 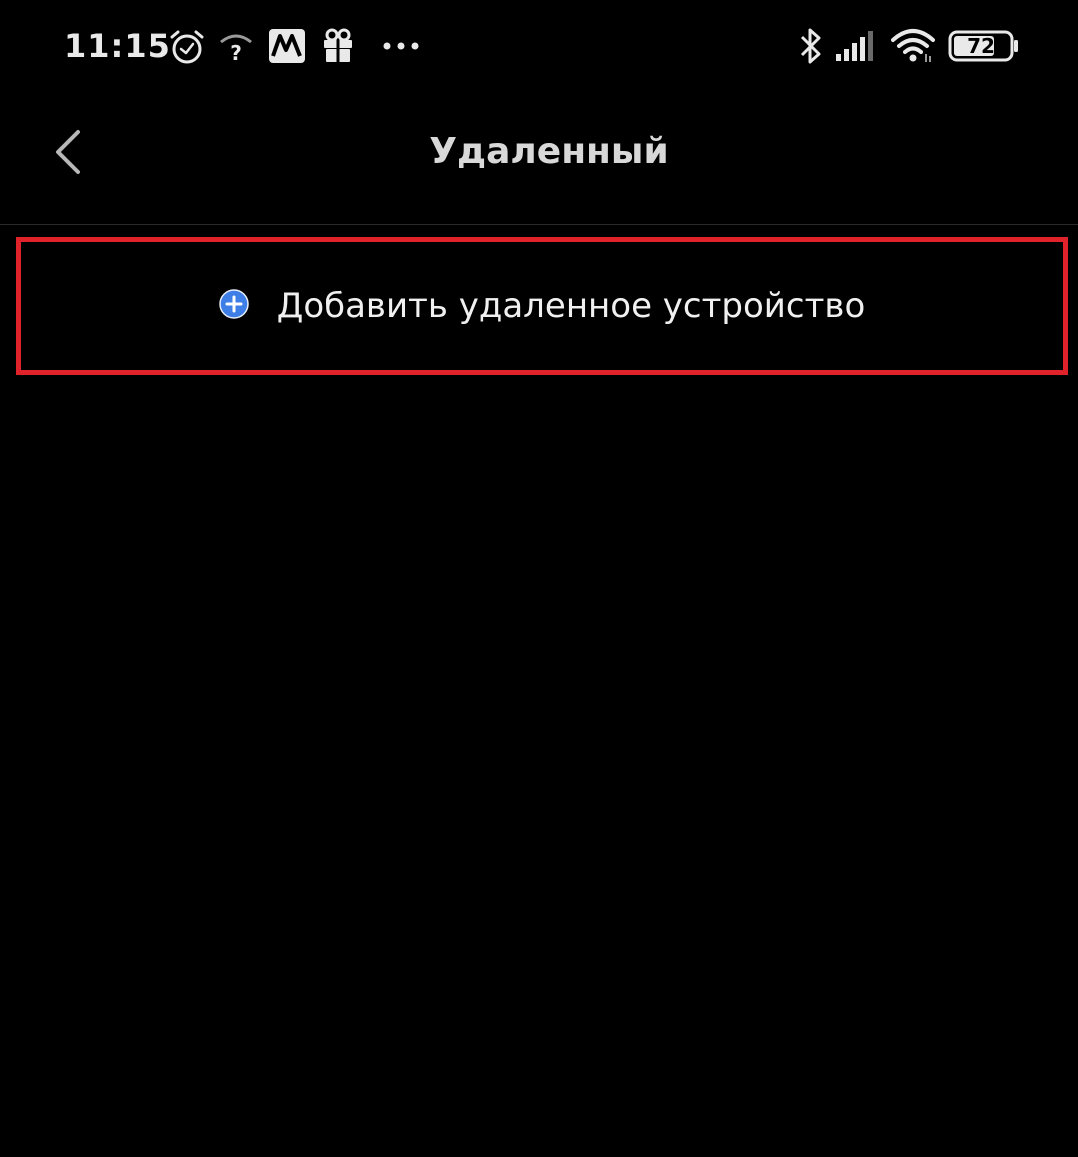 What do you see at coordinates (187, 47) in the screenshot?
I see `alarm-icon` at bounding box center [187, 47].